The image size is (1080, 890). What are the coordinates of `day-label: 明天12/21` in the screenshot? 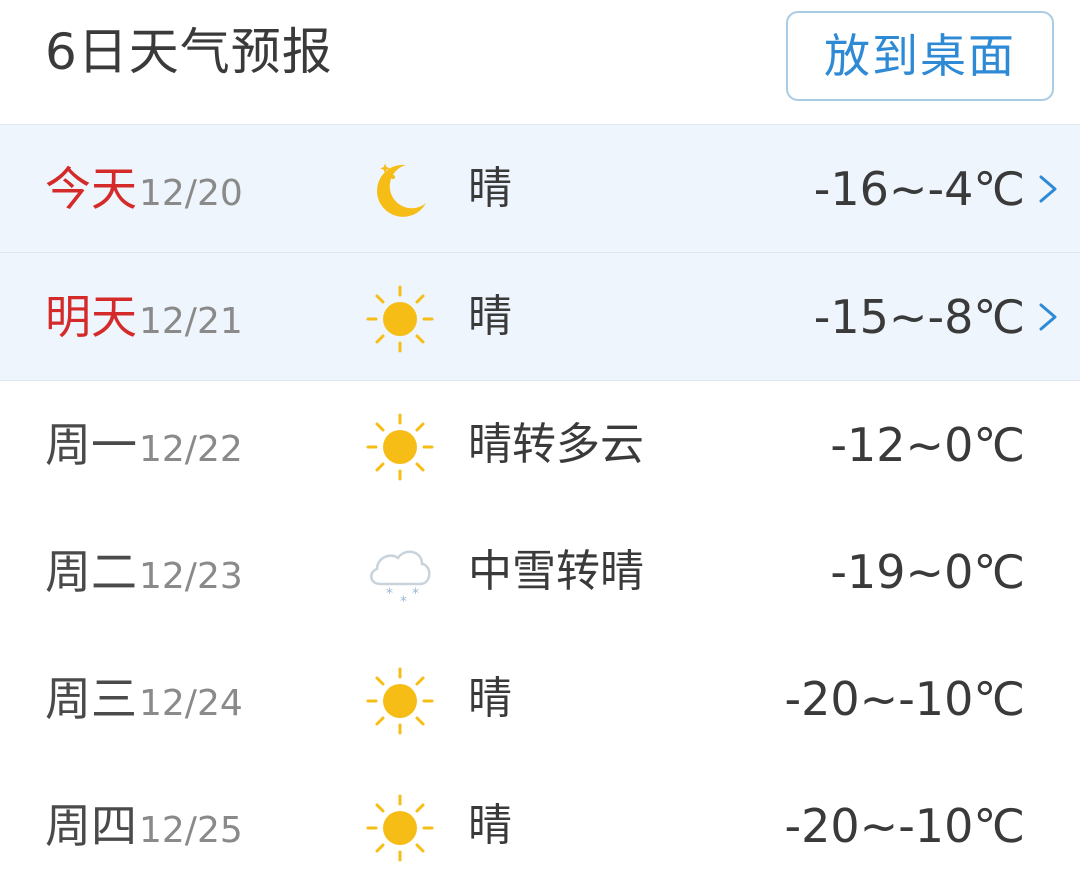 It's located at (144, 317).